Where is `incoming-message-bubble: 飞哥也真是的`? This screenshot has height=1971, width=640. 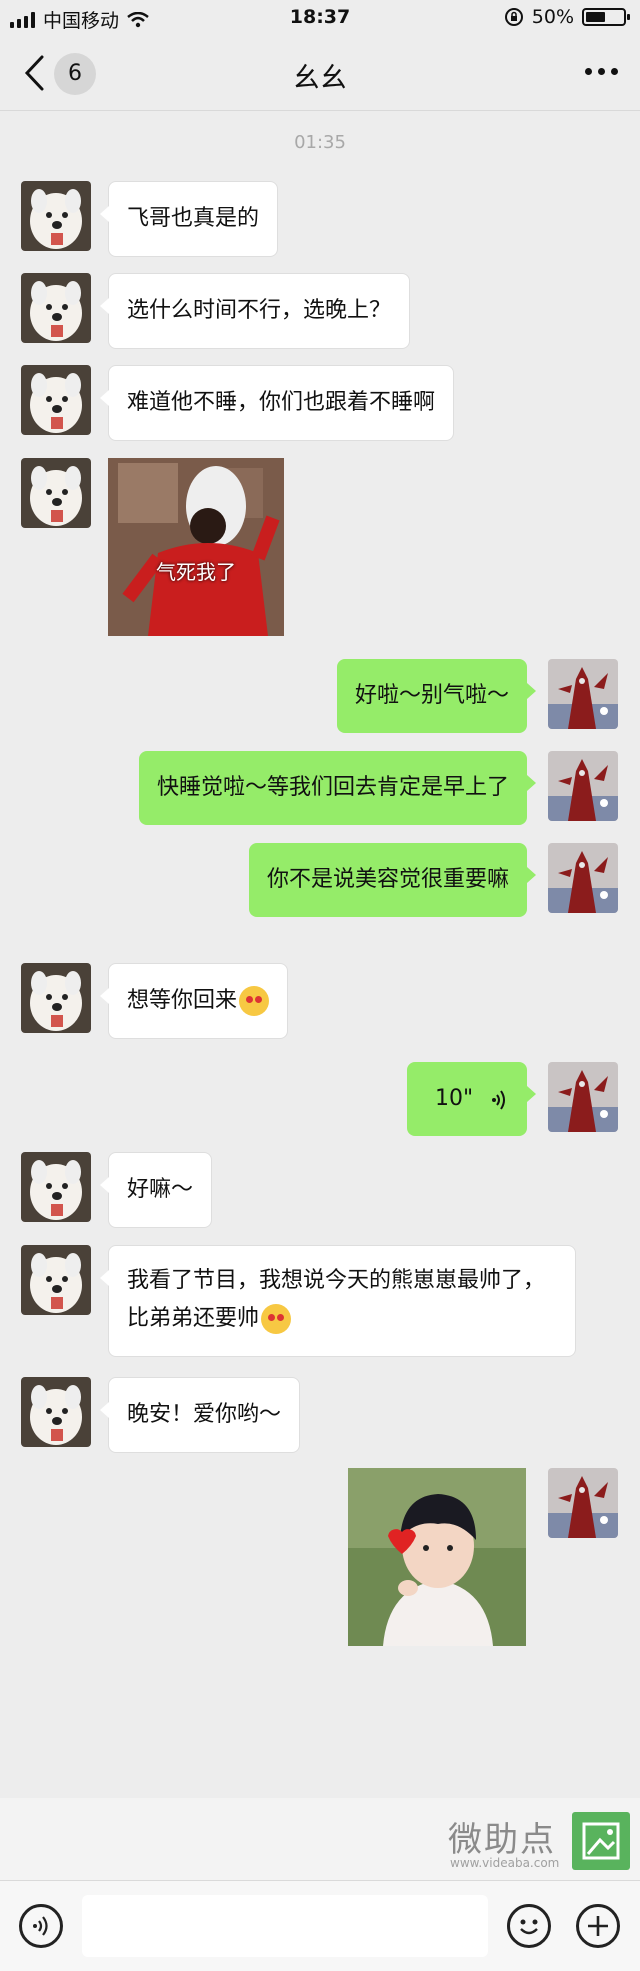 incoming-message-bubble: 飞哥也真是的 is located at coordinates (189, 219).